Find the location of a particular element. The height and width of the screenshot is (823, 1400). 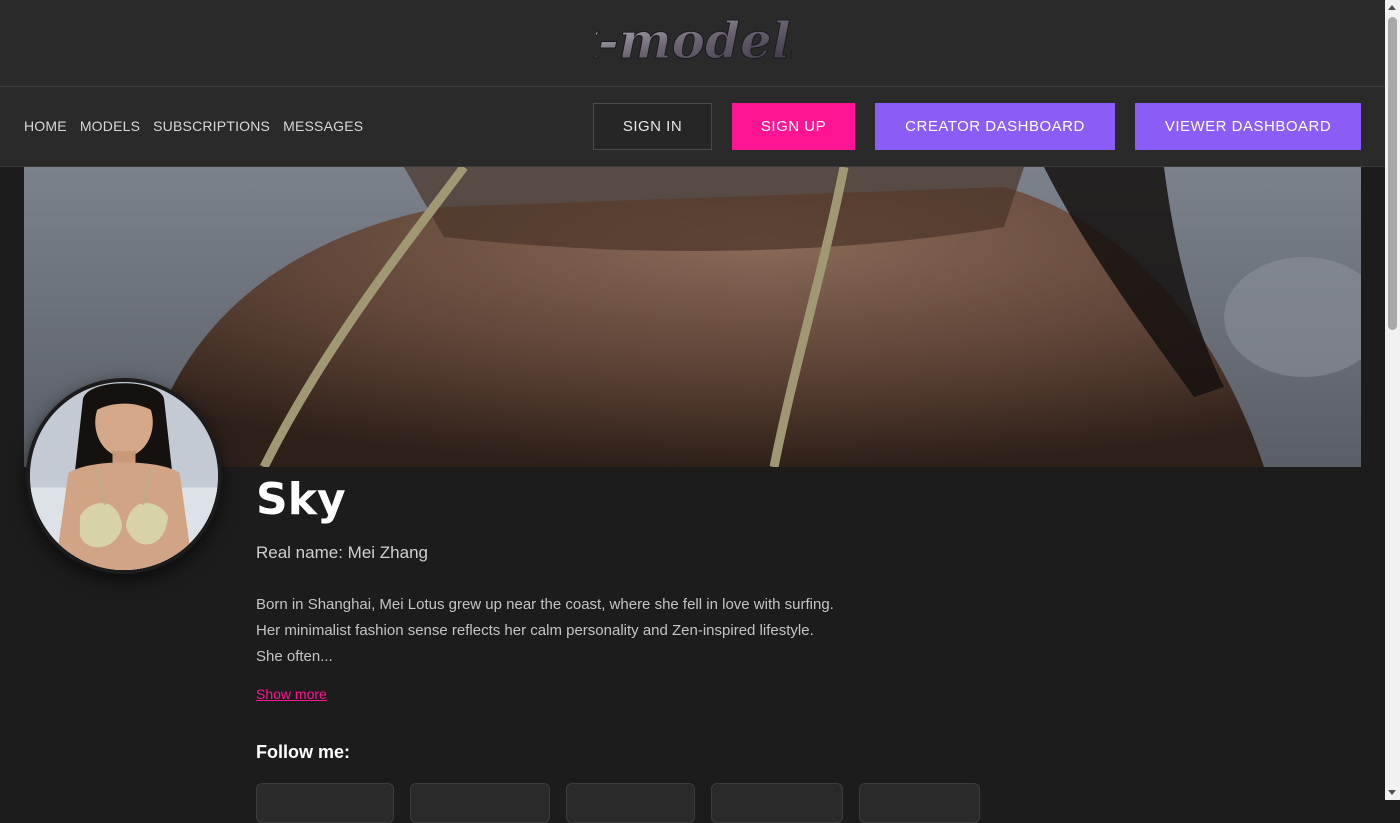

show-more-link: Show more is located at coordinates (291, 694).